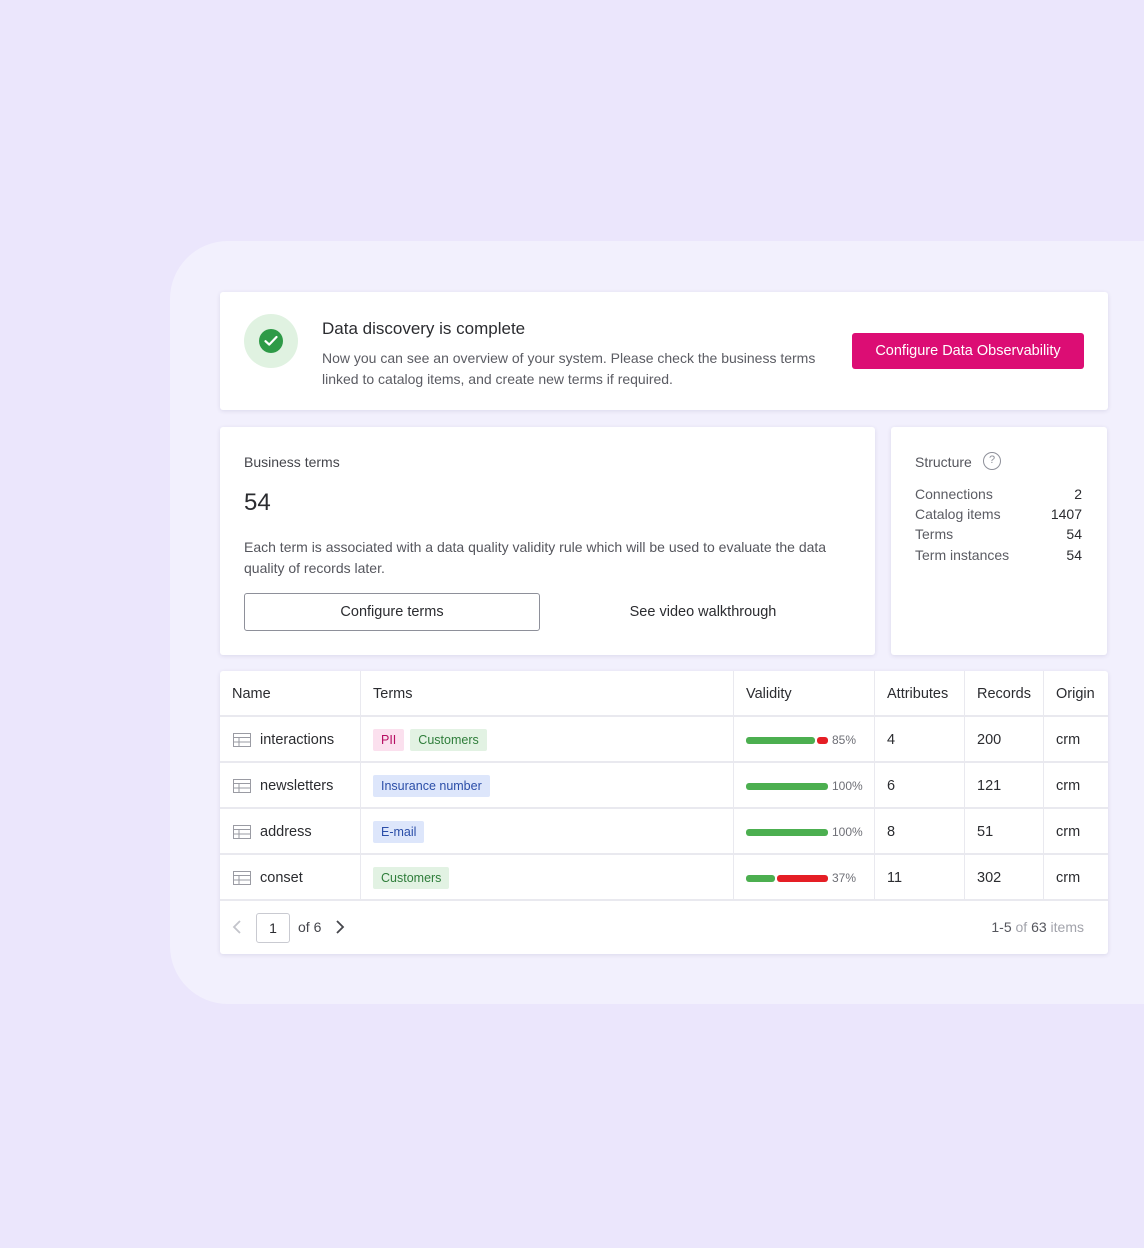 The width and height of the screenshot is (1144, 1248). I want to click on term-tags: Customers, so click(414, 878).